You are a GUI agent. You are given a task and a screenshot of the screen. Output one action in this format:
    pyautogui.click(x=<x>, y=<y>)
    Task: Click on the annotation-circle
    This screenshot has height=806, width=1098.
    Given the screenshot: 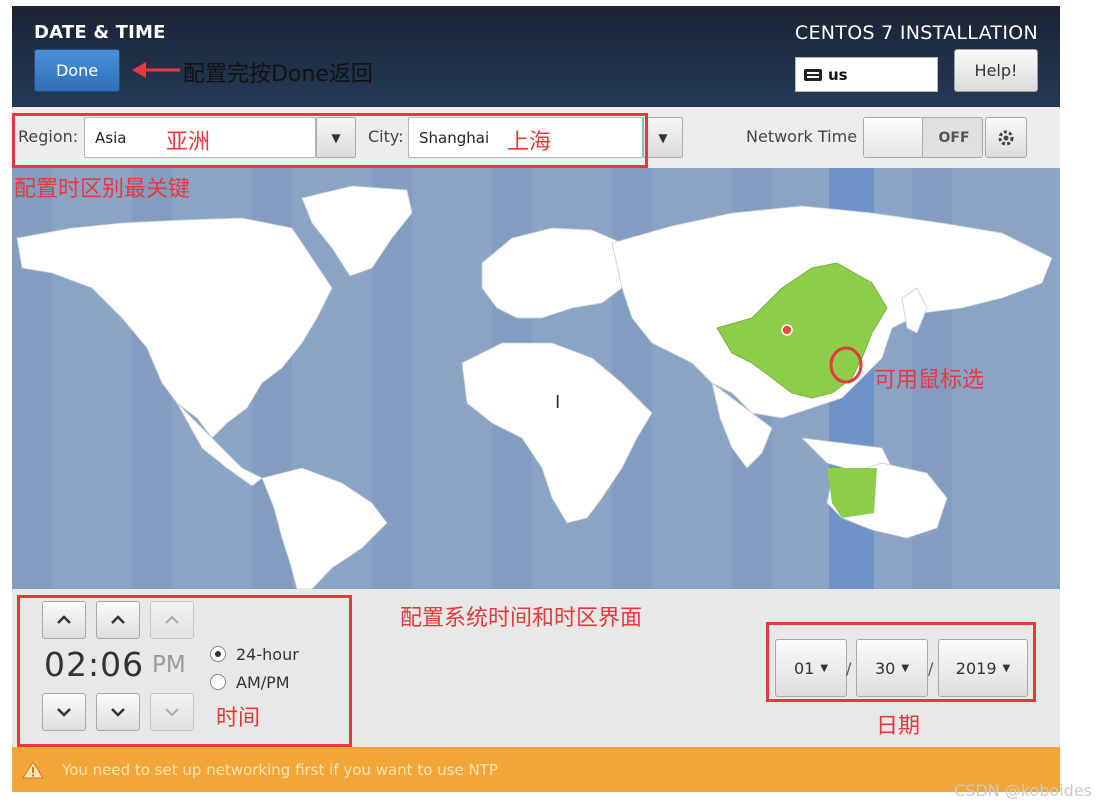 What is the action you would take?
    pyautogui.click(x=846, y=365)
    